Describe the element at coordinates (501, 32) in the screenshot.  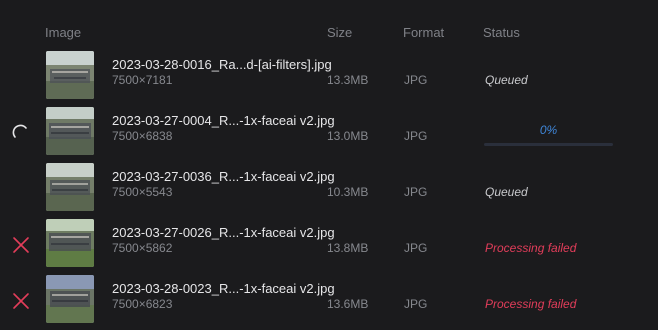
I see `column-header-status: Status` at that location.